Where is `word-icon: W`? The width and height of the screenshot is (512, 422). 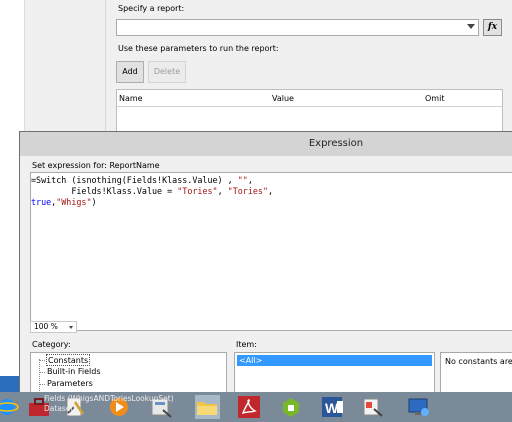 word-icon: W is located at coordinates (333, 407).